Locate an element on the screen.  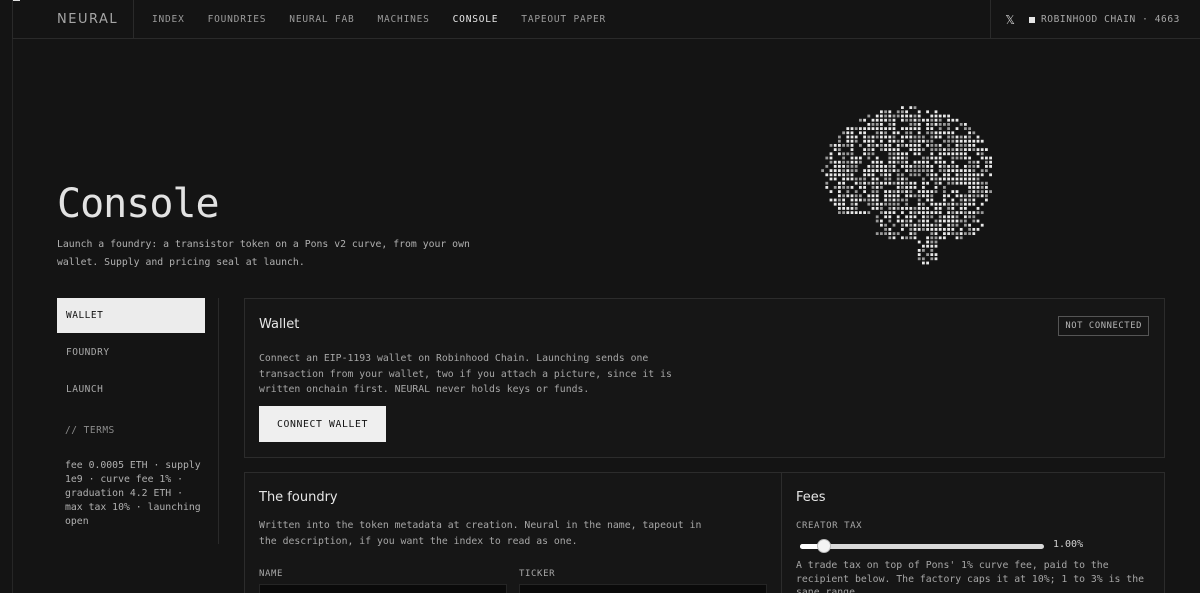
nav-link-machines: MACHINES is located at coordinates (404, 19).